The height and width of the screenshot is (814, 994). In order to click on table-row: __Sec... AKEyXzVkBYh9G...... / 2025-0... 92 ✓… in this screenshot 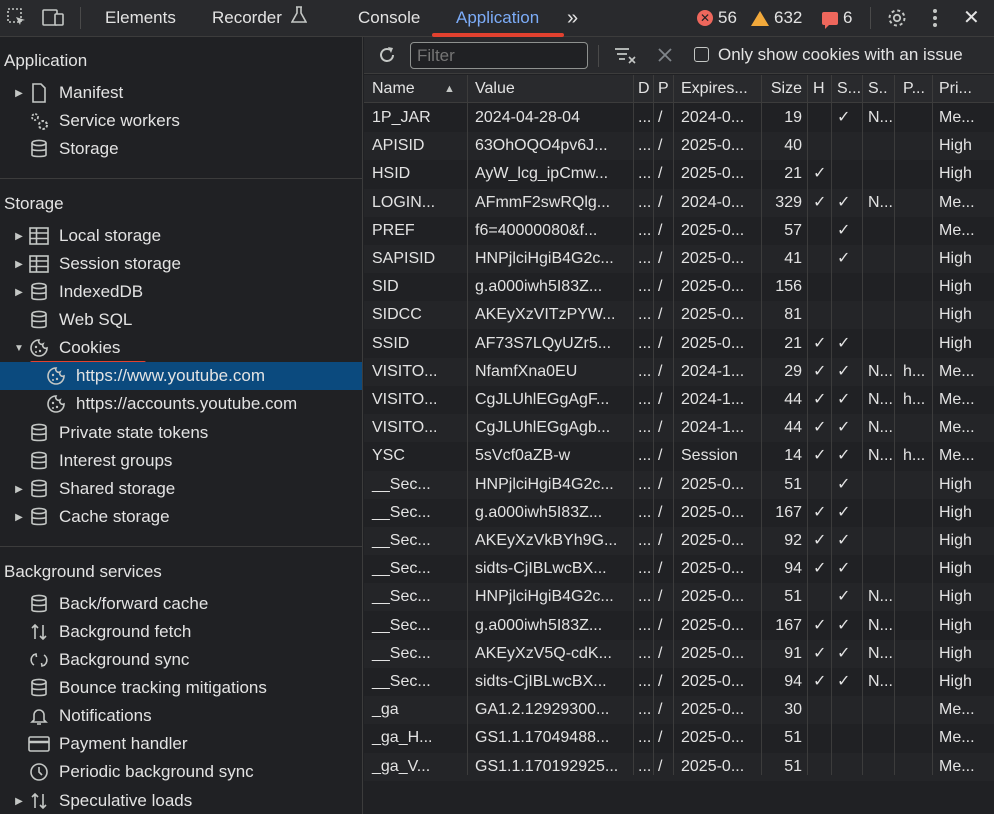, I will do `click(679, 541)`.